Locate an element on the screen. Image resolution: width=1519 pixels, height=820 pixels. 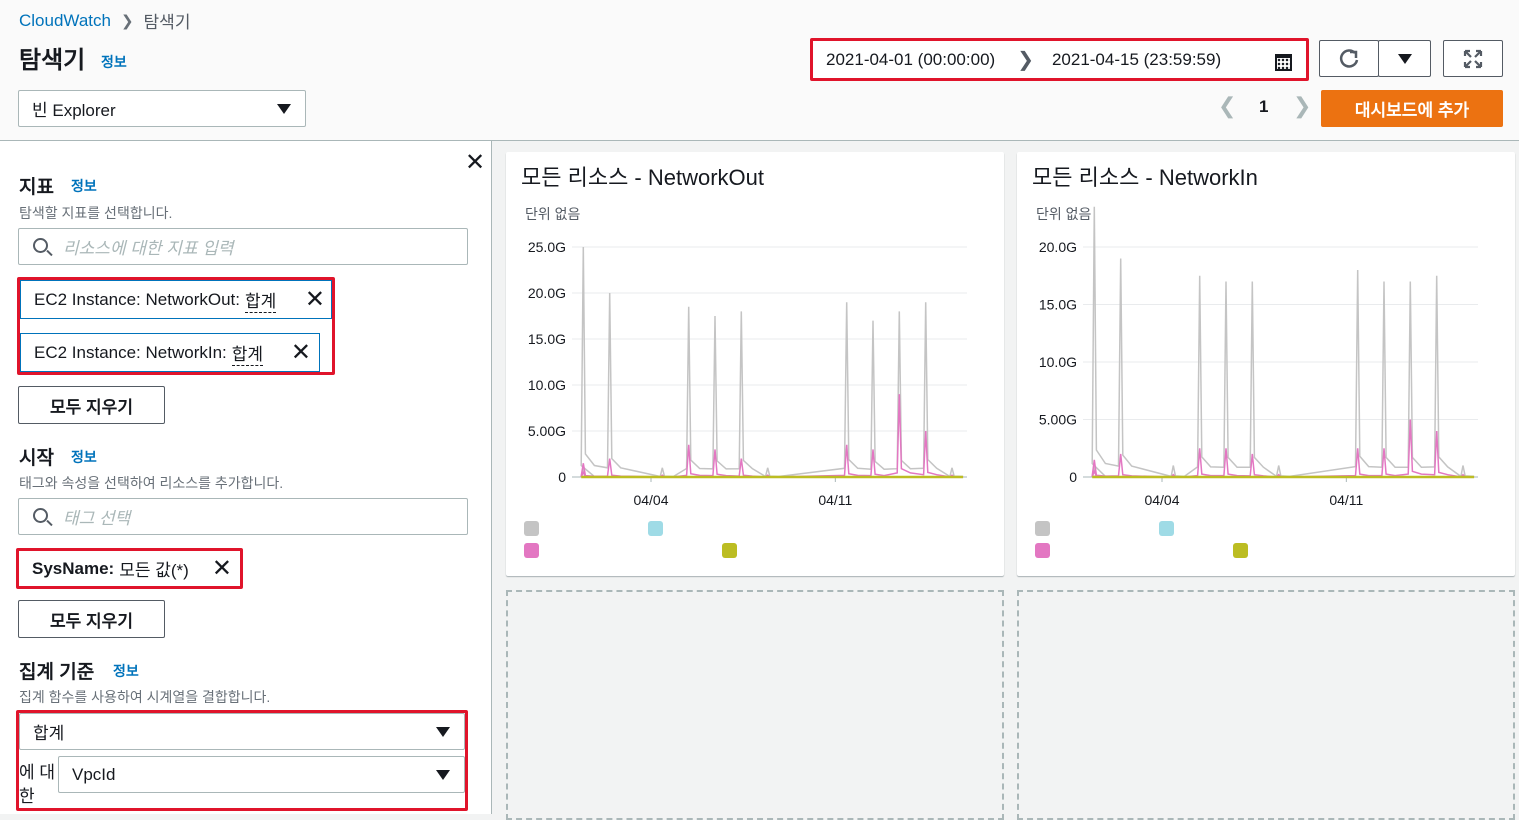
explorer-select: 빈 Explorer is located at coordinates (162, 108).